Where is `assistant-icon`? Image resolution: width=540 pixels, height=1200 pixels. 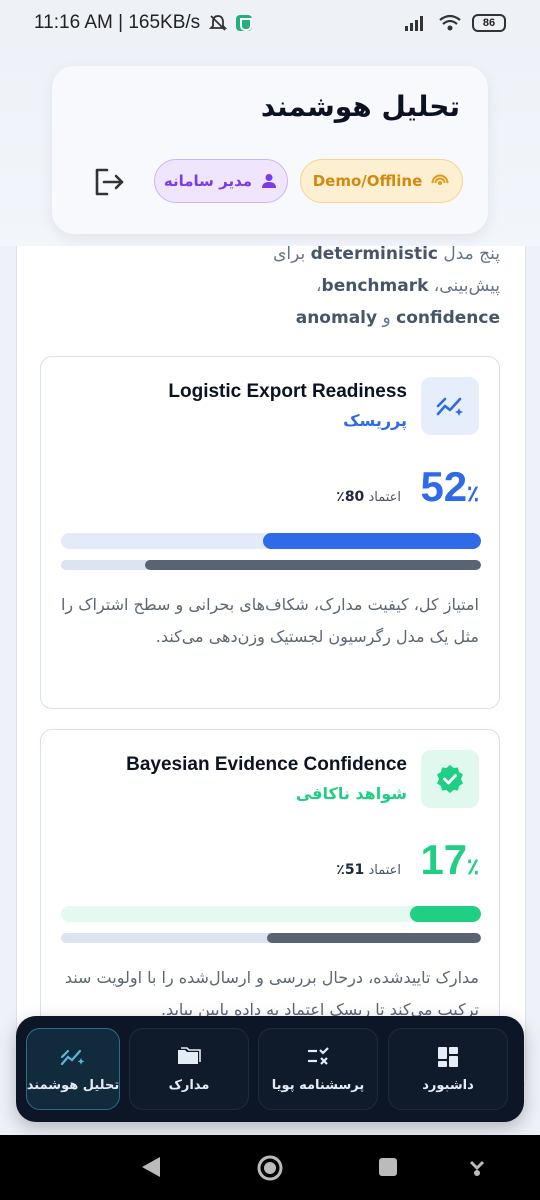 assistant-icon is located at coordinates (477, 1167).